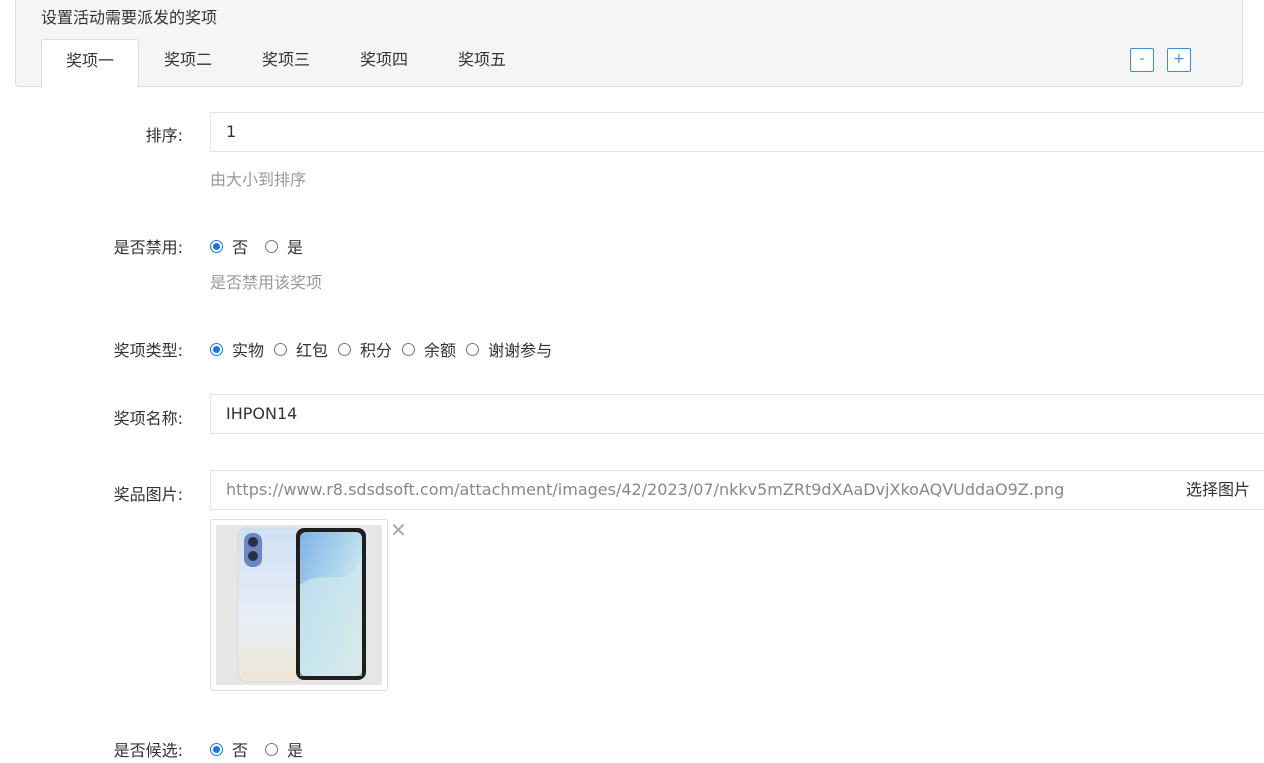 This screenshot has width=1264, height=763. Describe the element at coordinates (737, 414) in the screenshot. I see `prize-name-input: IHPON14` at that location.